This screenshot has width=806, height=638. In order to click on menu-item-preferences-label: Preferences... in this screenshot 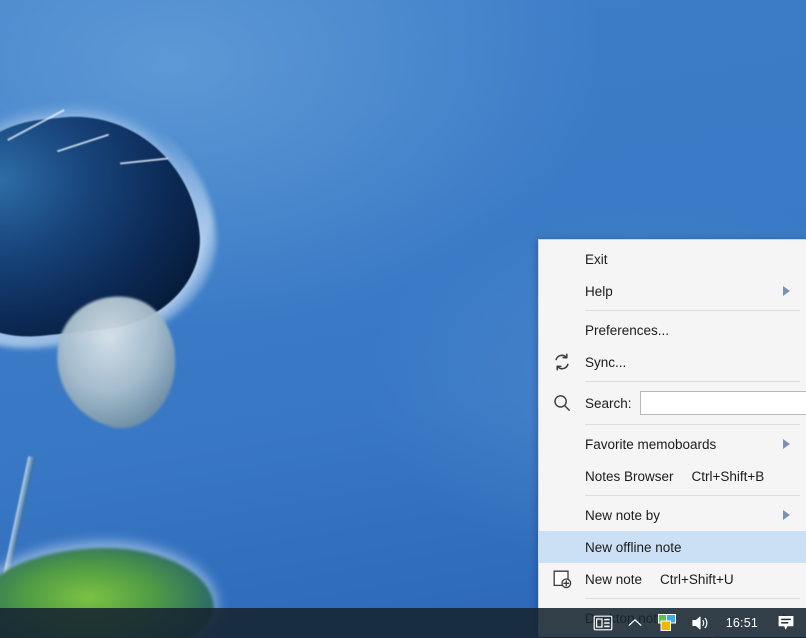, I will do `click(627, 330)`.